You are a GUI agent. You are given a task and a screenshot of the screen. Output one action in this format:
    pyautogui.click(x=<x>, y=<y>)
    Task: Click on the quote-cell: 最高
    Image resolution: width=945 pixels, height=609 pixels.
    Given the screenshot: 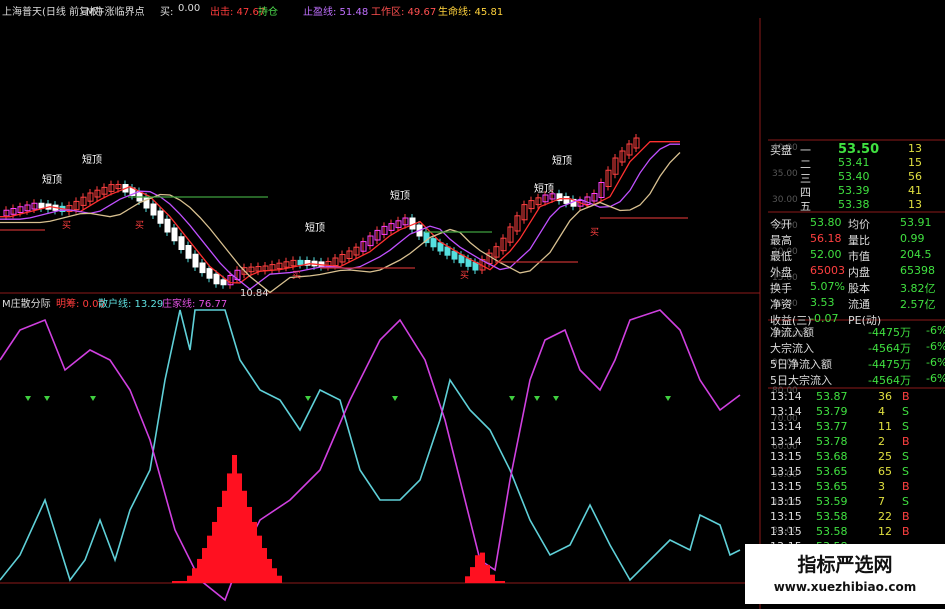 What is the action you would take?
    pyautogui.click(x=781, y=240)
    